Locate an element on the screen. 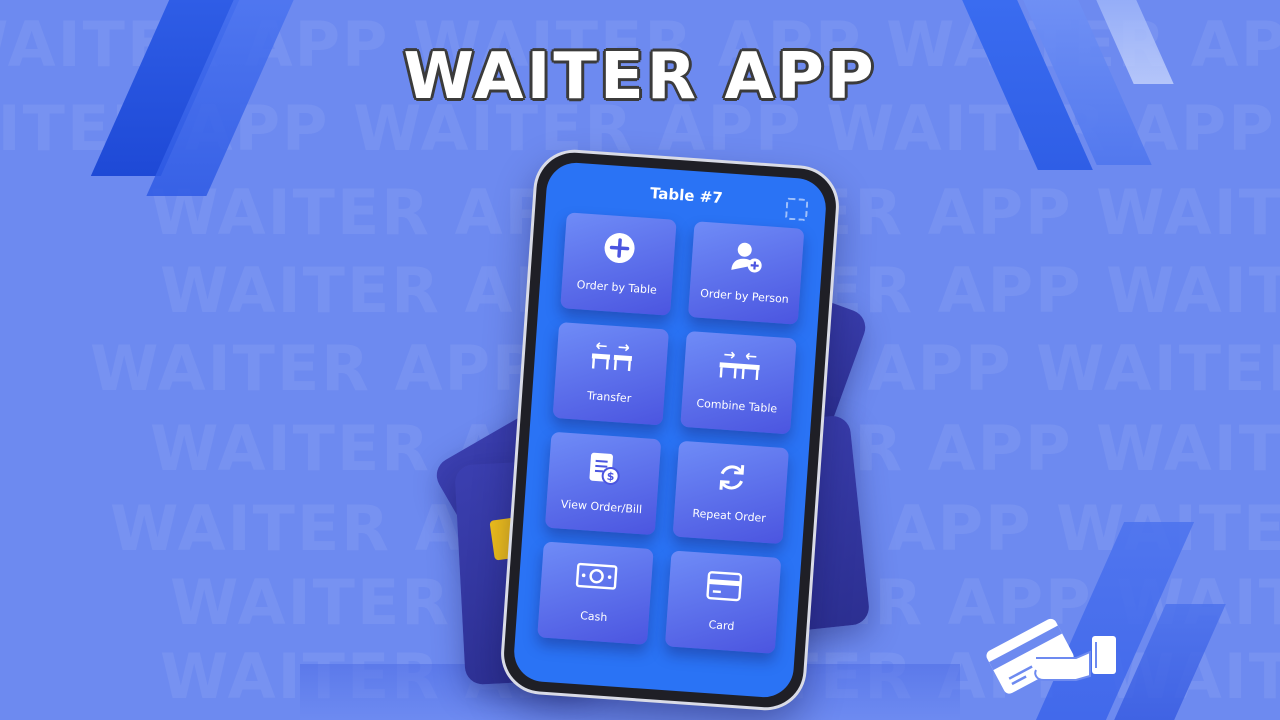 The width and height of the screenshot is (1280, 720). transfer-tables-icon is located at coordinates (612, 357).